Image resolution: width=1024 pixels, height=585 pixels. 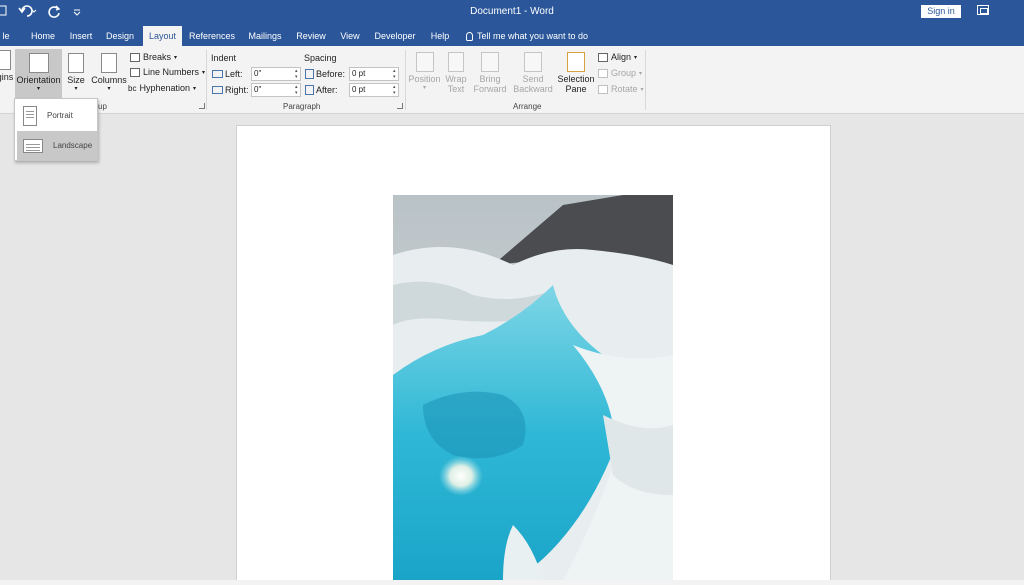 What do you see at coordinates (490, 79) in the screenshot?
I see `bring-forward-label-1: Bring` at bounding box center [490, 79].